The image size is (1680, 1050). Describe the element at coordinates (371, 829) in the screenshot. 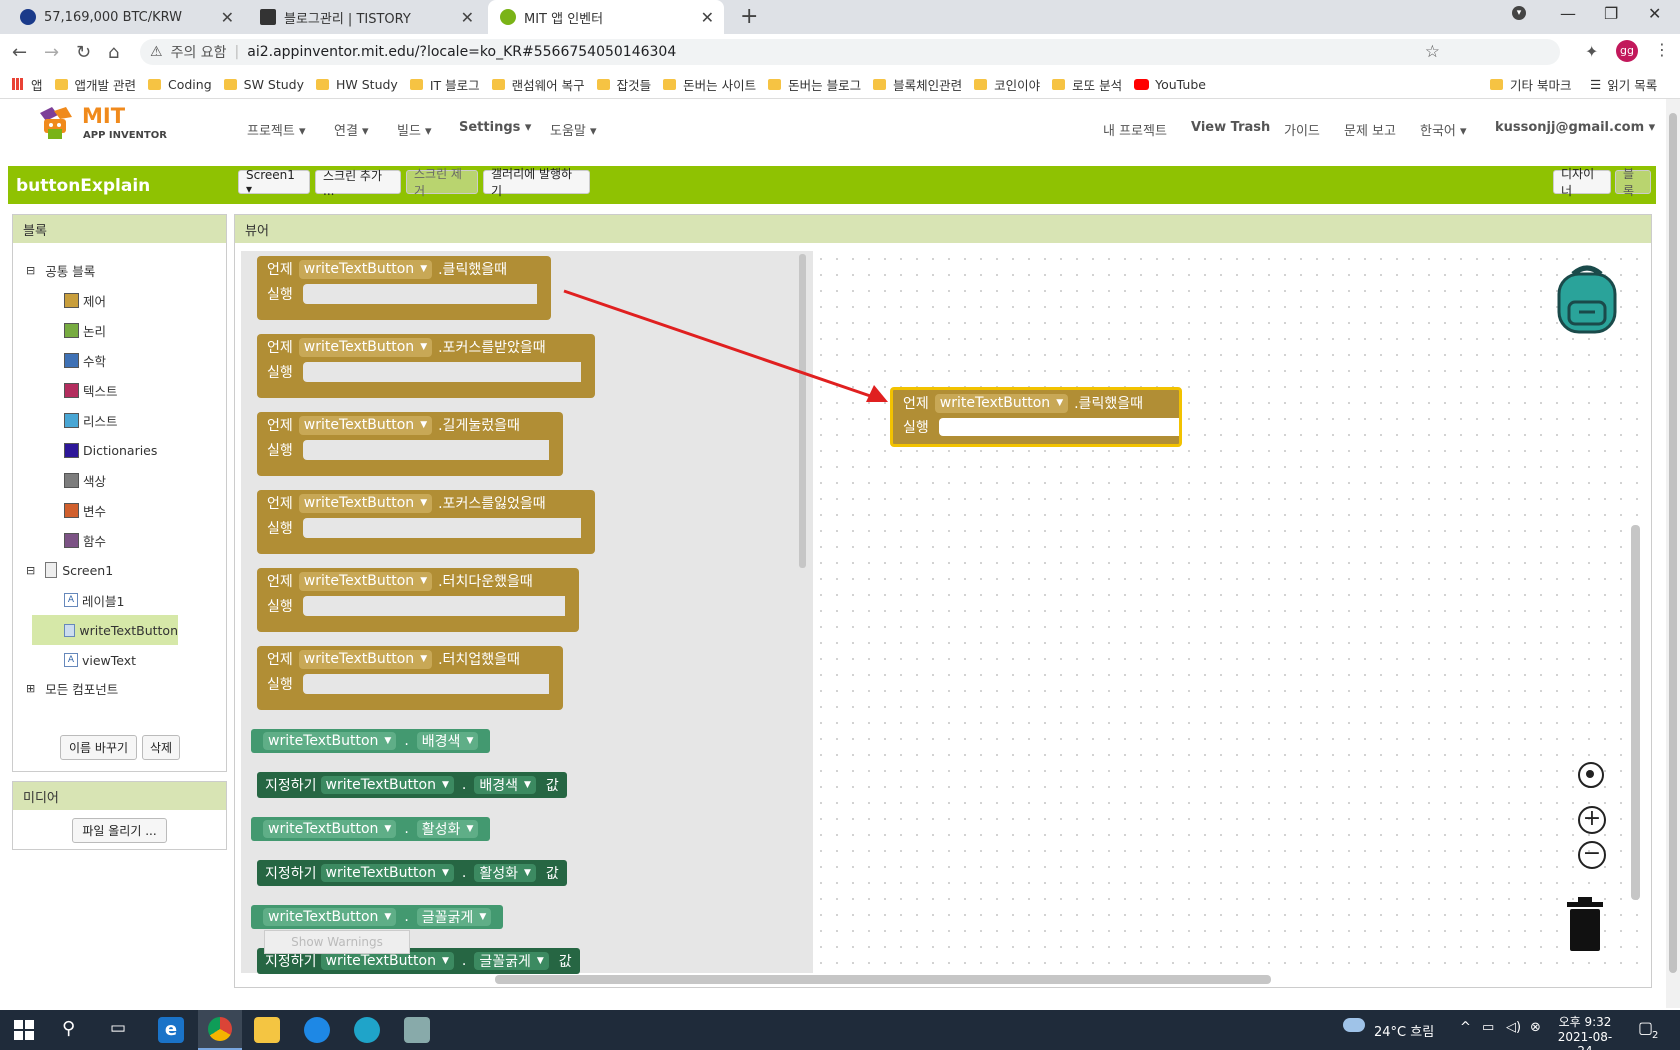

I see `property-getter-block: writeTextButton ▼. 활성화 ▼` at that location.